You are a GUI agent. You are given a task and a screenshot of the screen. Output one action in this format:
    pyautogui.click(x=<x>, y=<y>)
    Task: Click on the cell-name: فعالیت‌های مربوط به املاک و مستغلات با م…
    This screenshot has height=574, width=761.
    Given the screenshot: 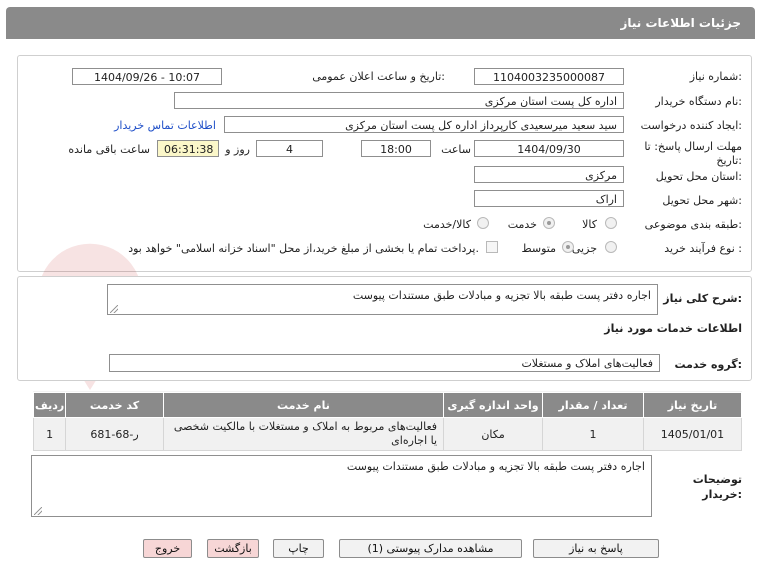 What is the action you would take?
    pyautogui.click(x=303, y=434)
    